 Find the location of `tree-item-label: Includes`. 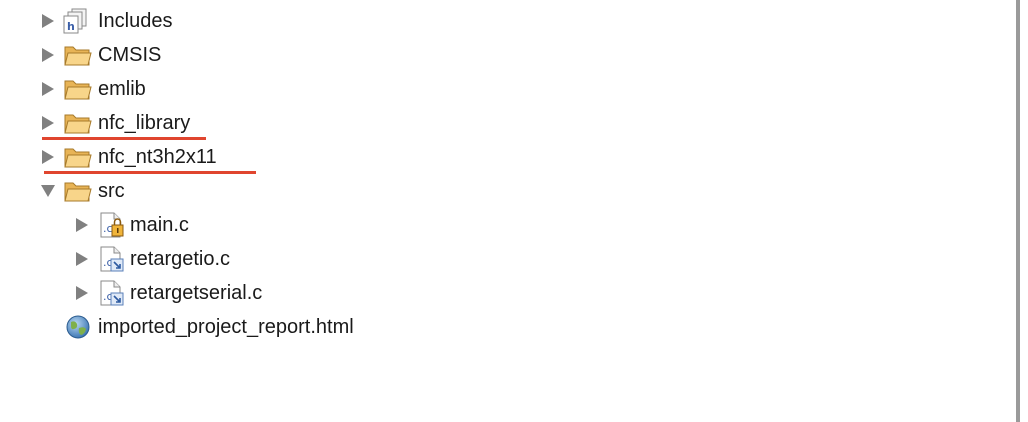

tree-item-label: Includes is located at coordinates (135, 21).